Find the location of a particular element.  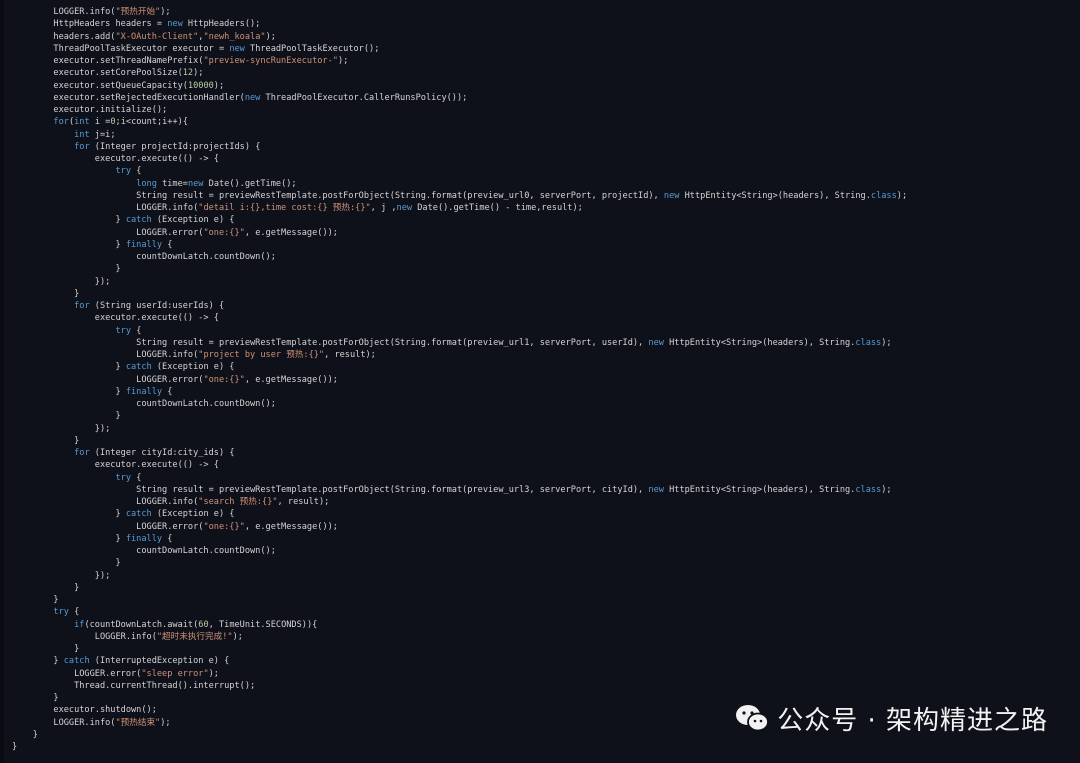

code-token: executor.setCorePoolSize( is located at coordinates (97, 73).